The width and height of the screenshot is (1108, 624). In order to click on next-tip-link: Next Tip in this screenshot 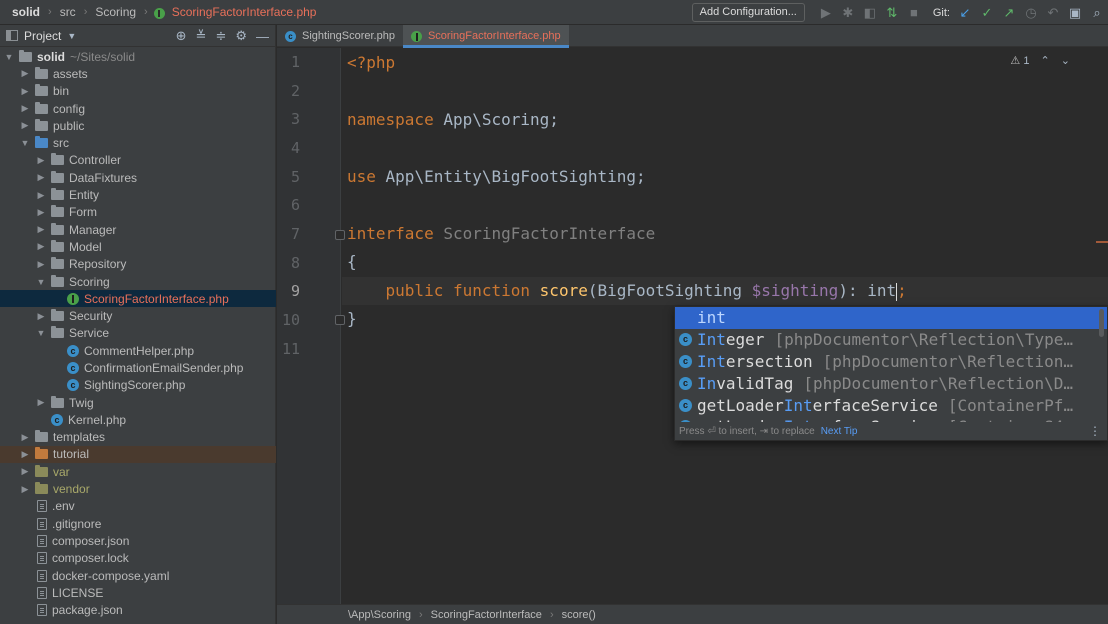, I will do `click(839, 431)`.